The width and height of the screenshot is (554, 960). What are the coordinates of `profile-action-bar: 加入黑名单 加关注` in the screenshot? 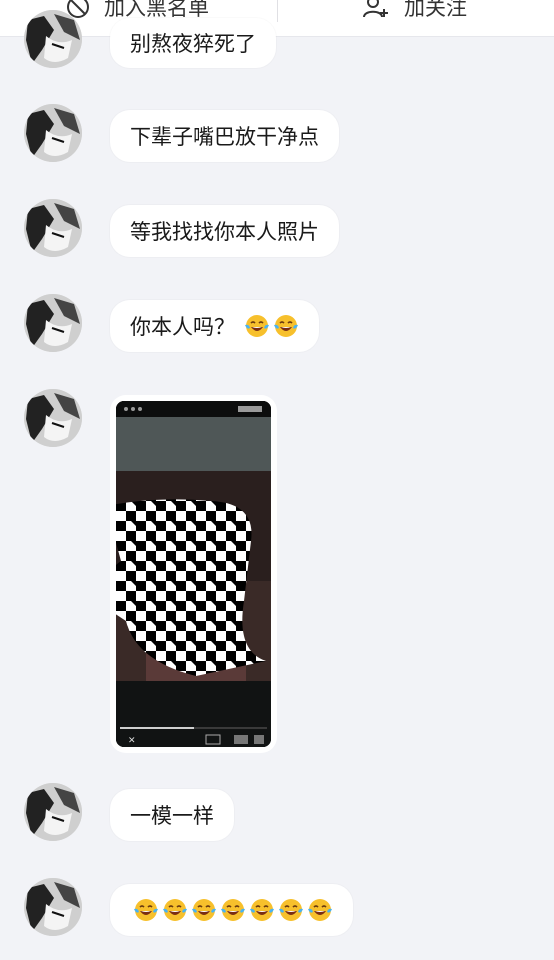 It's located at (277, 18).